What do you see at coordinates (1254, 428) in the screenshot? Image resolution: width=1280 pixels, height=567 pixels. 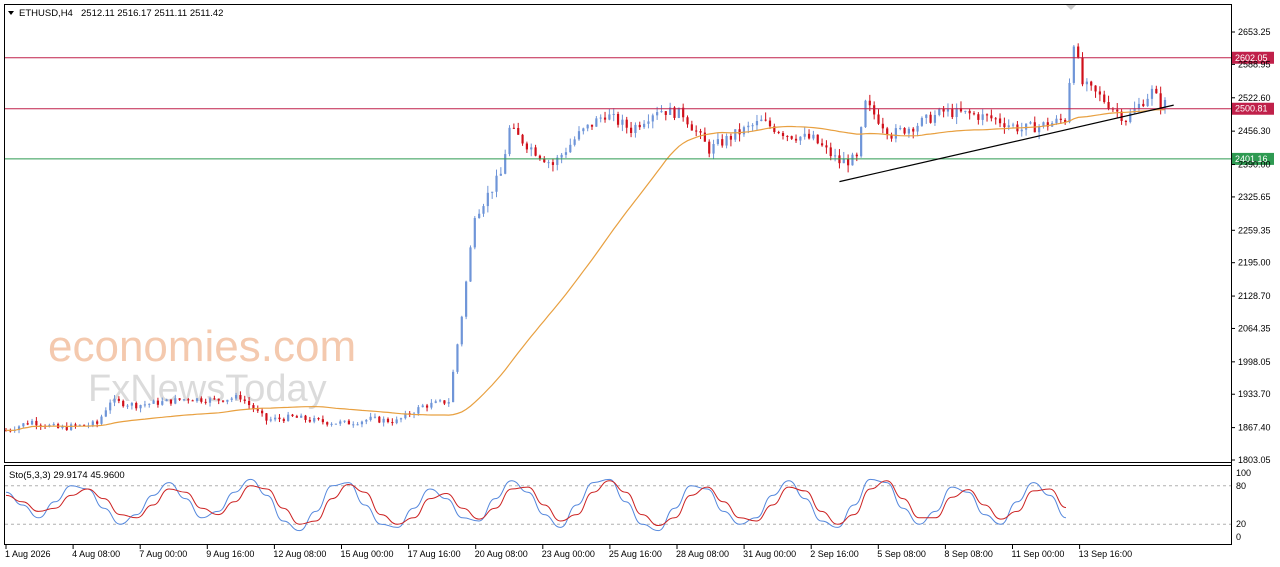 I see `price-tick-label: 1867.40` at bounding box center [1254, 428].